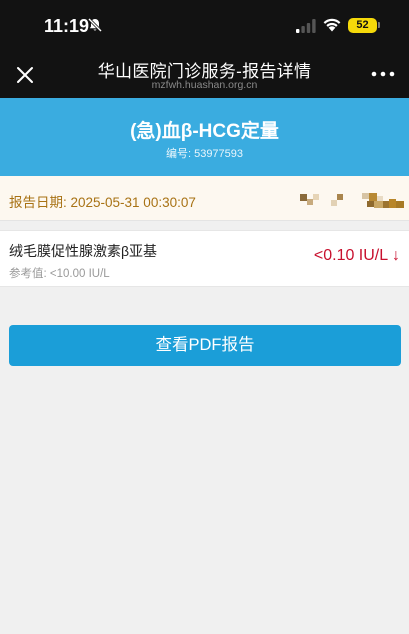 The image size is (409, 634). I want to click on masked-name-pixelated, so click(352, 201).